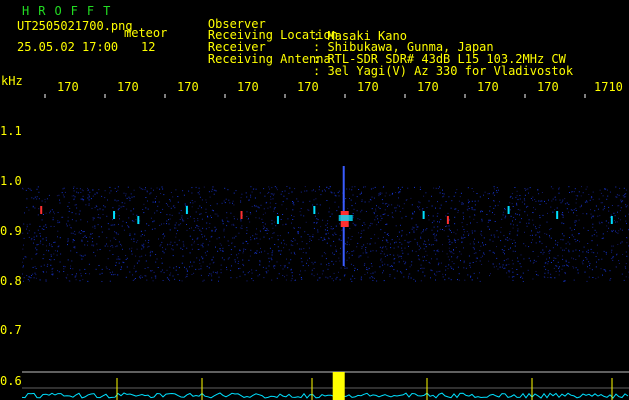 The image size is (629, 400). I want to click on meteor-count: 12, so click(148, 47).